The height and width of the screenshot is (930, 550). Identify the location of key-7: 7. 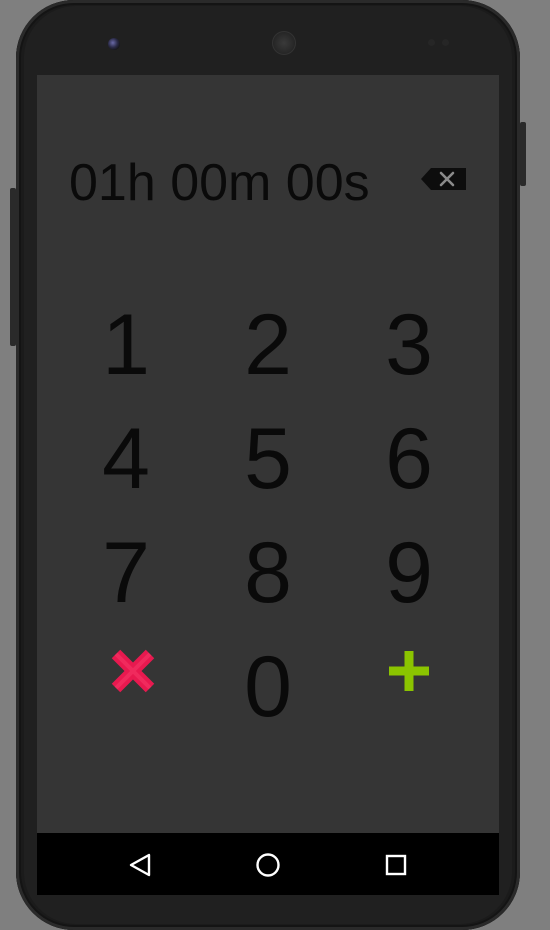
(126, 573).